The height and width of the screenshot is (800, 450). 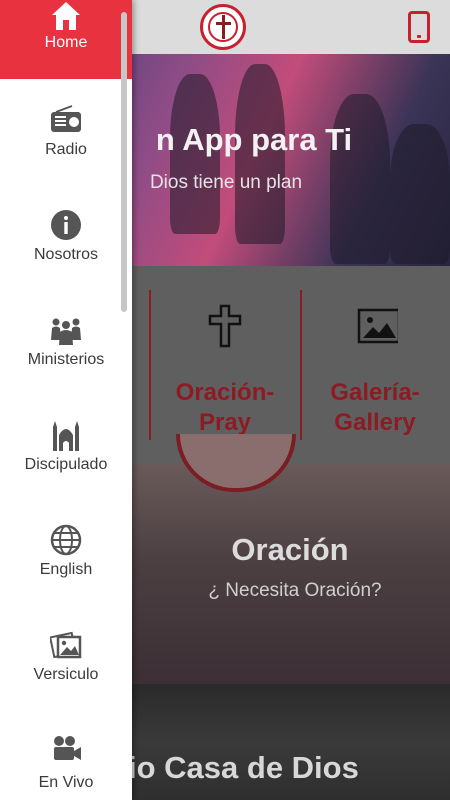 I want to click on nav-item-home: Home, so click(x=66, y=39).